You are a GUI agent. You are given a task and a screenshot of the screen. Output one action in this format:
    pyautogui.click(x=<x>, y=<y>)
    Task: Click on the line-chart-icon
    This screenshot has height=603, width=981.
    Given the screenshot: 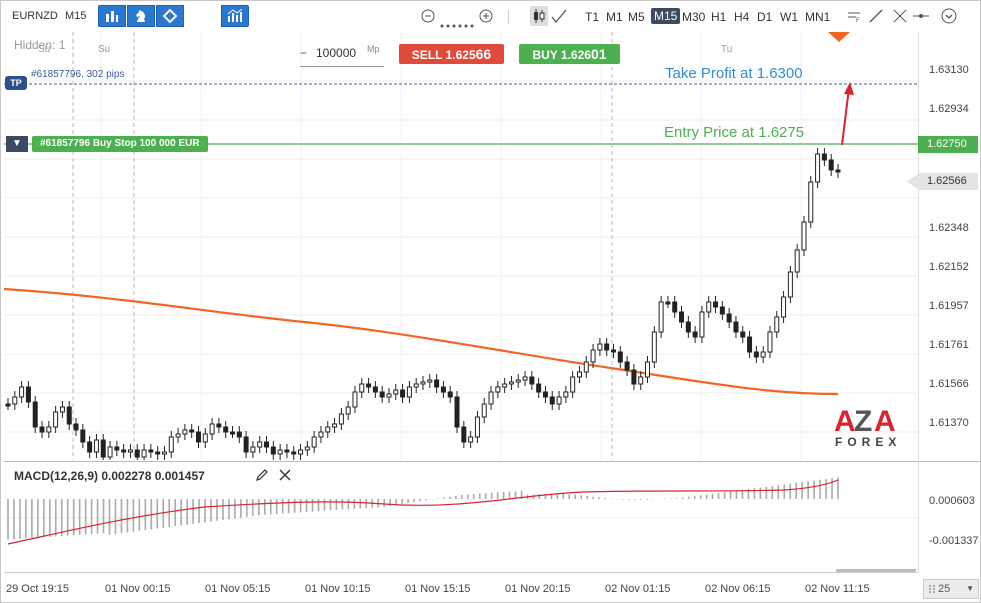 What is the action you would take?
    pyautogui.click(x=559, y=18)
    